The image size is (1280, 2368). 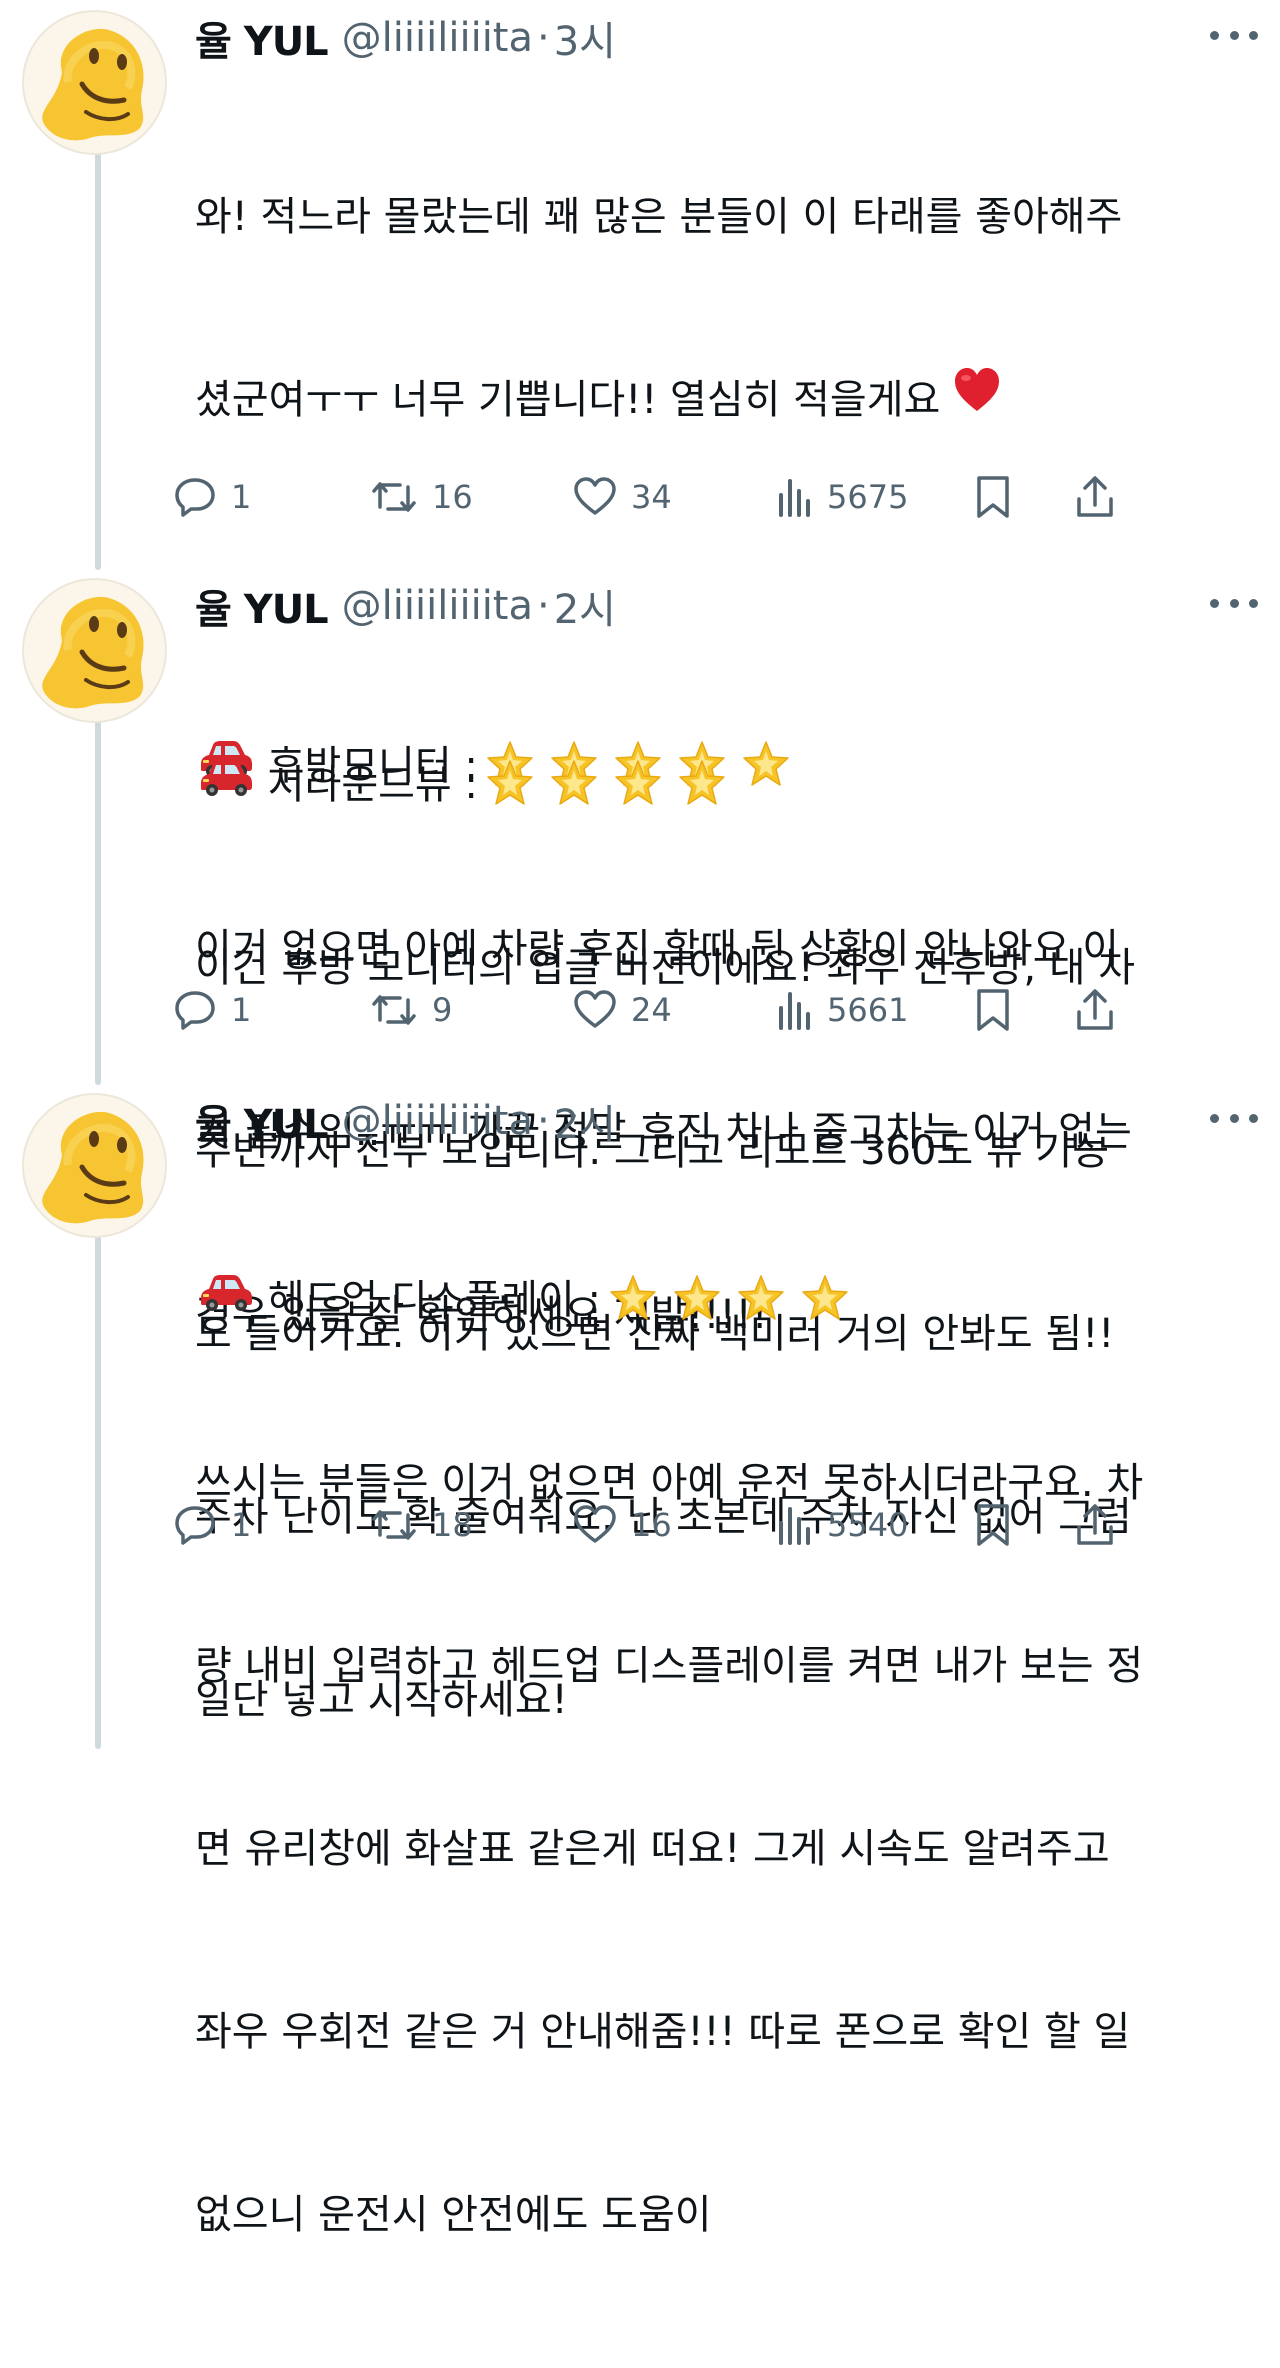 What do you see at coordinates (622, 1010) in the screenshot?
I see `like-button: 24` at bounding box center [622, 1010].